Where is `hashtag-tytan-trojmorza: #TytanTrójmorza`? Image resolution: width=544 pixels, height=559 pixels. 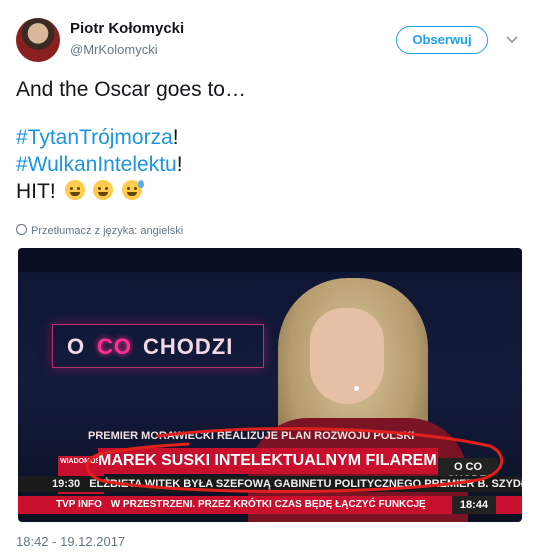 hashtag-tytan-trojmorza: #TytanTrójmorza is located at coordinates (94, 137).